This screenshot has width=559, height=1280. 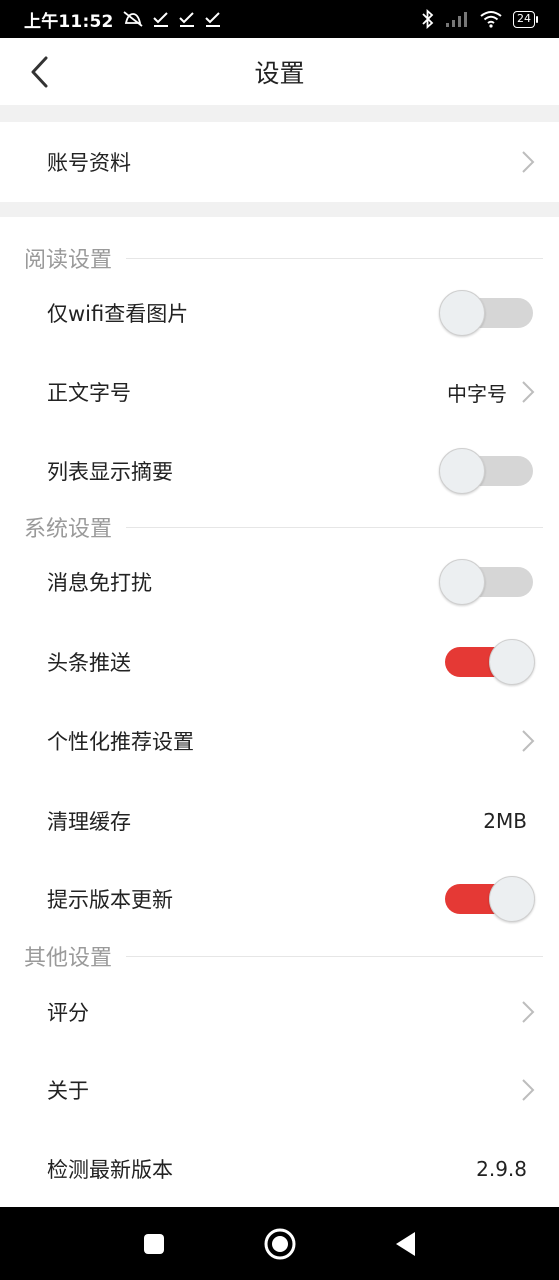 I want to click on update-prompt-row: 提示版本更新, so click(x=279, y=899).